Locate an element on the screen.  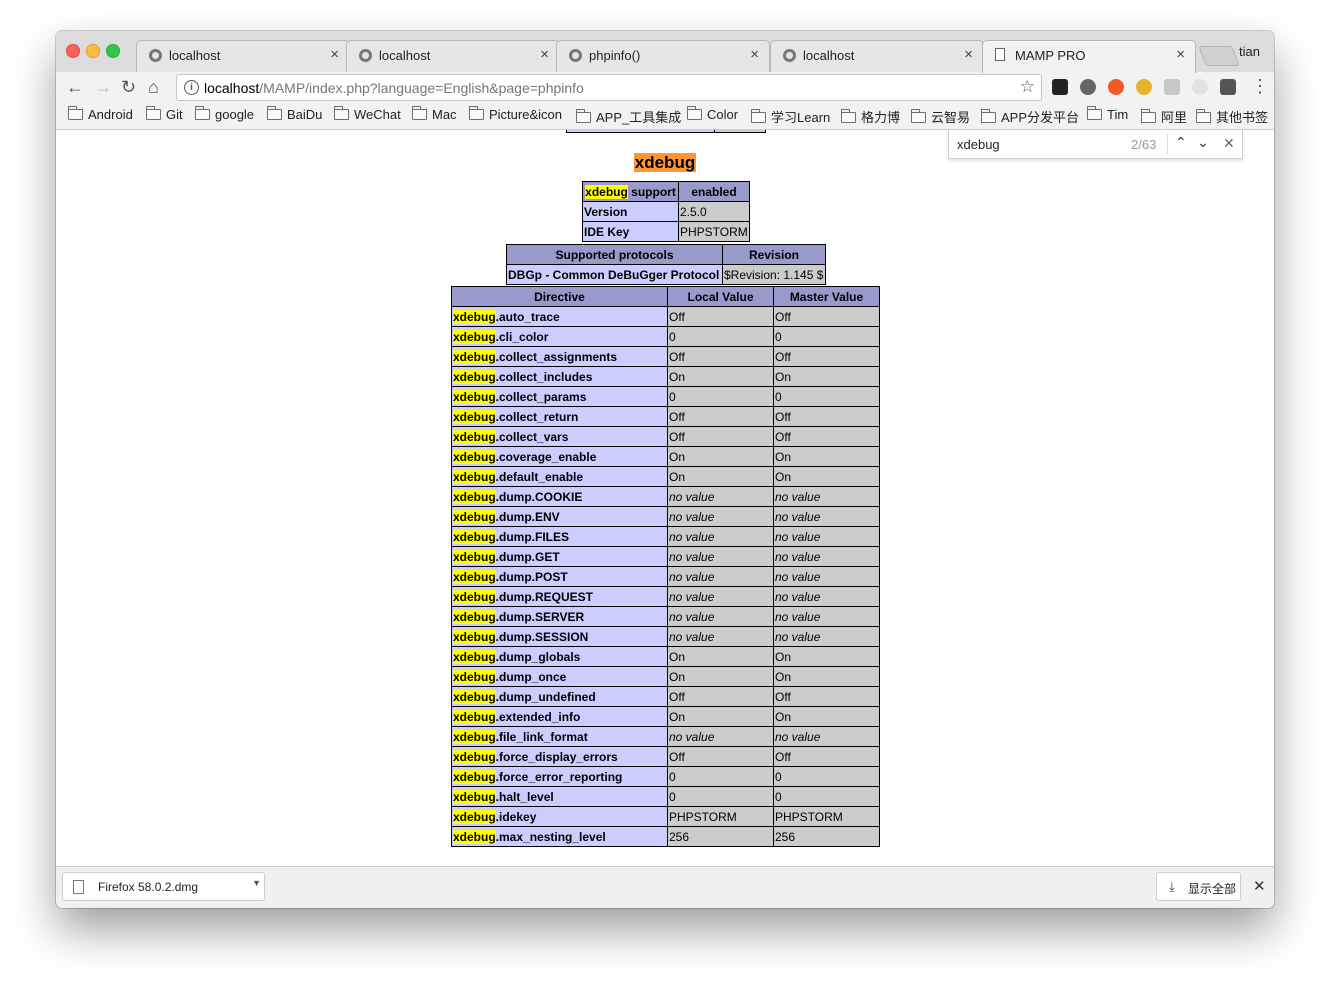
bookmark-label: google is located at coordinates (235, 114).